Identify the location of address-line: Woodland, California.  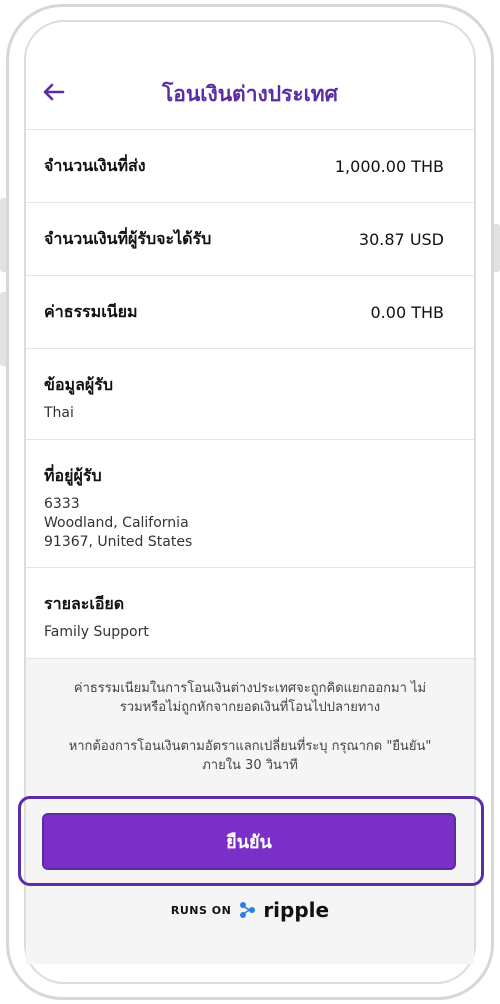
(116, 523).